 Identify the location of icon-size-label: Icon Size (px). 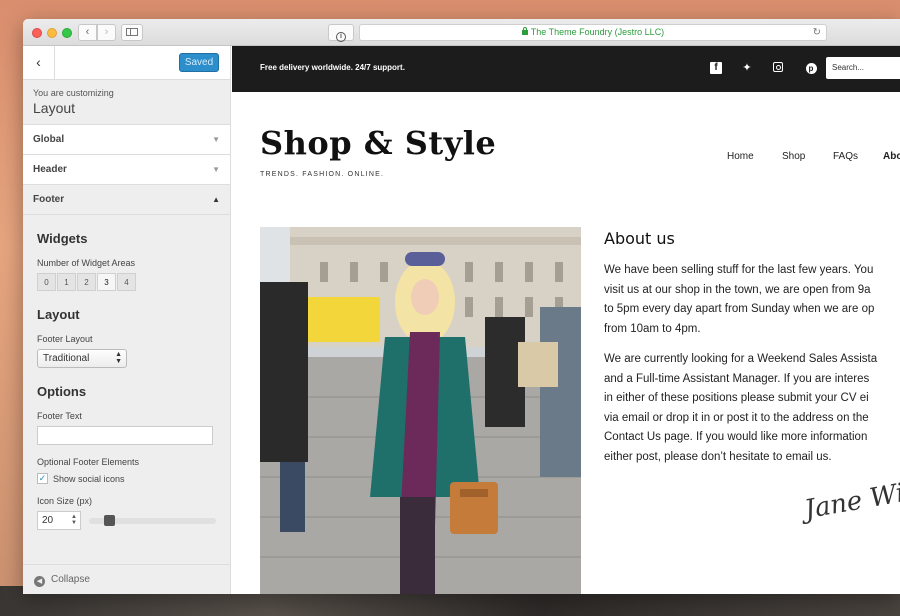
(65, 501).